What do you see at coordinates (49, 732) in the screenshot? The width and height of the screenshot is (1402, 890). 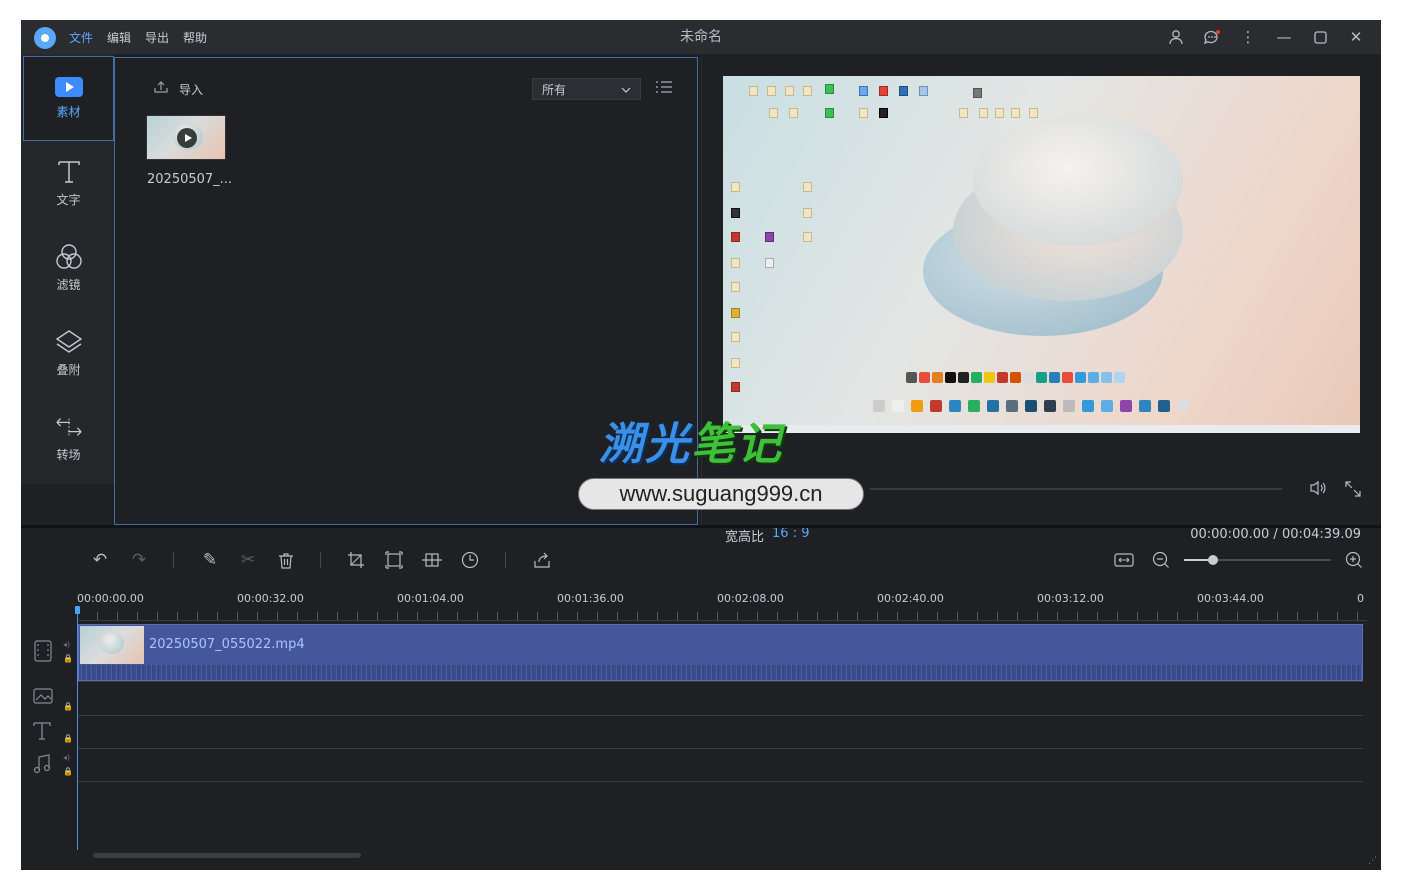 I see `text-track-header: 🔒` at bounding box center [49, 732].